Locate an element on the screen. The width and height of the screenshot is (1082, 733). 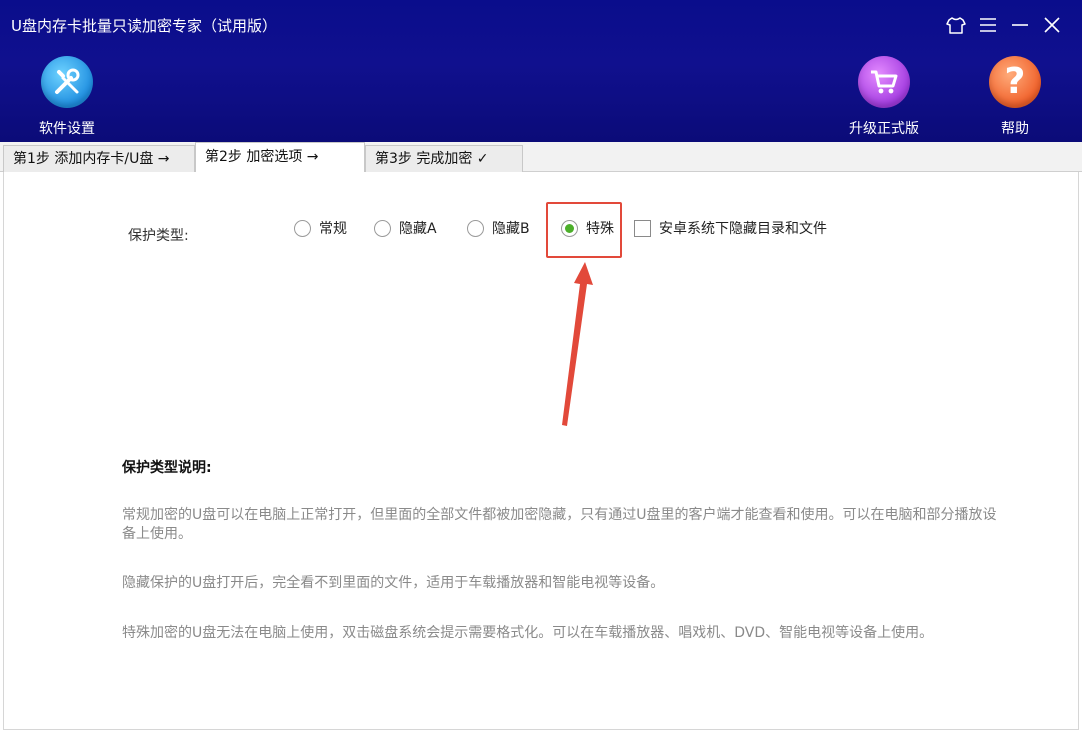
settings-button: 软件设置 is located at coordinates (67, 97).